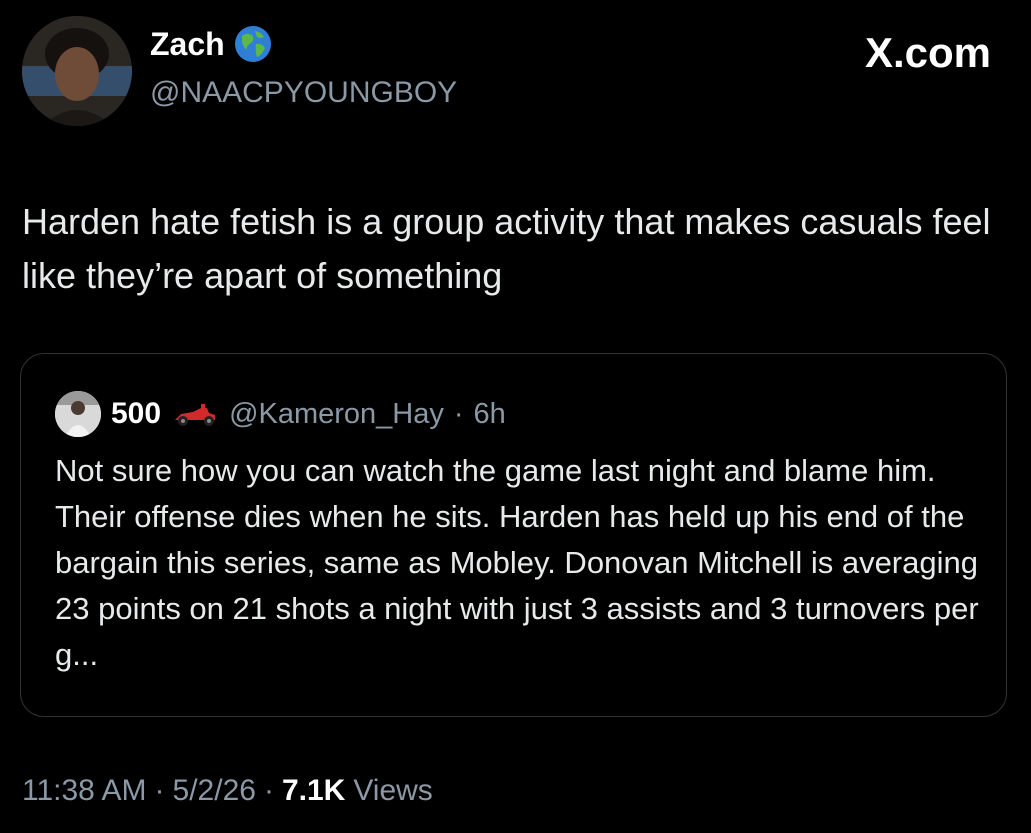 The width and height of the screenshot is (1031, 833). I want to click on views-count: 7.1K, so click(313, 790).